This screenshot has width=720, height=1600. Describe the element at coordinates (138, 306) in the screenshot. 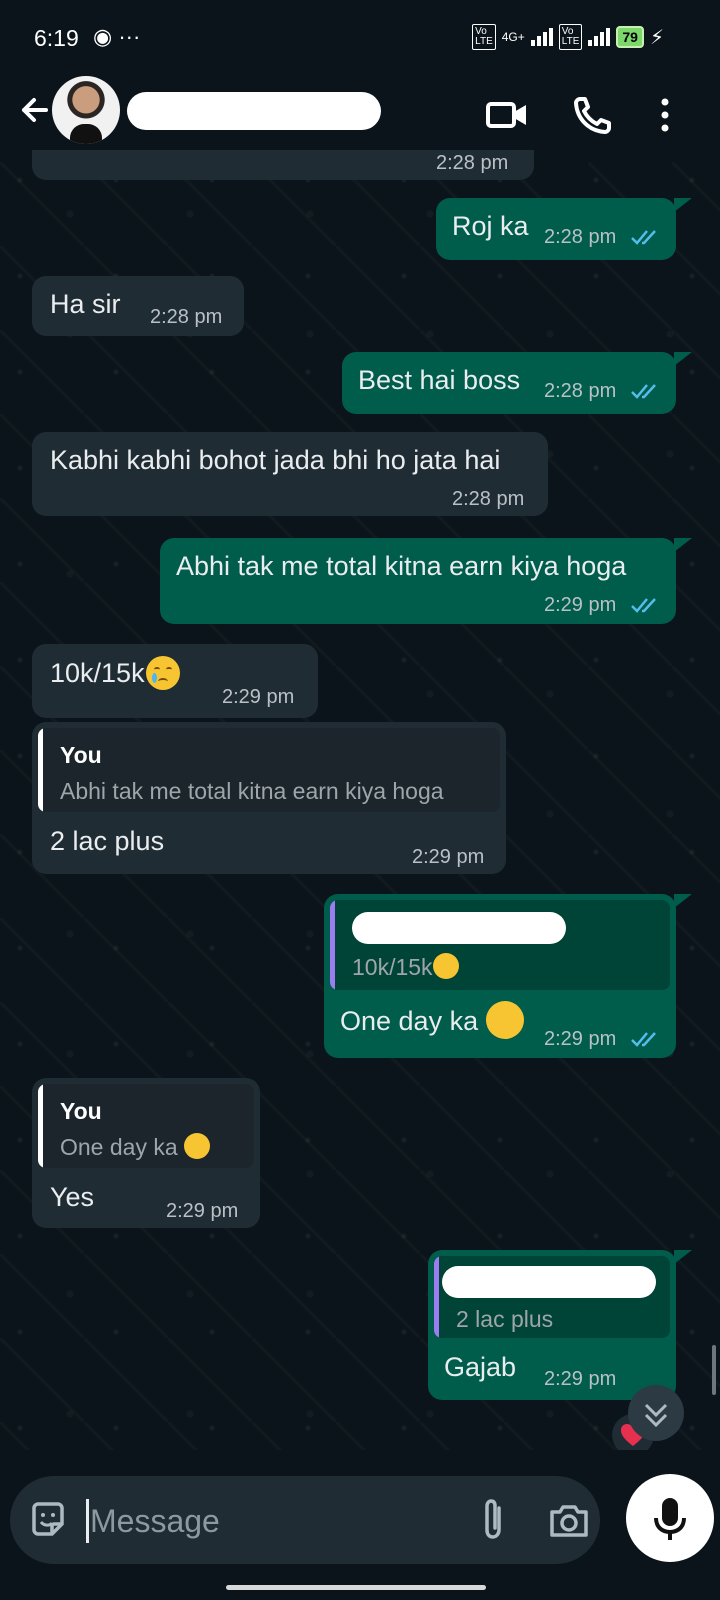

I see `message-bubble-incoming: Ha sir 2:28 pm` at that location.